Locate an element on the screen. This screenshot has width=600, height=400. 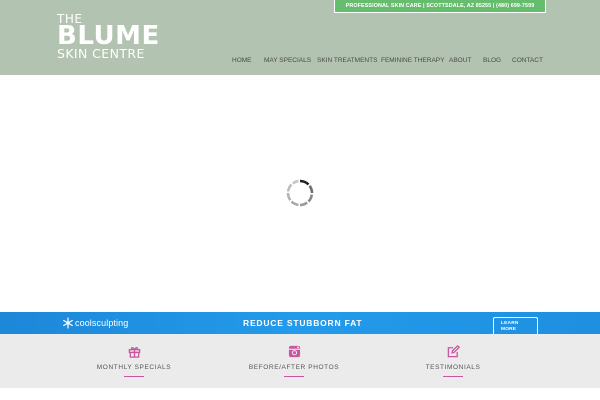
nav-item-feminine-therapy: FEMININE THERAPY is located at coordinates (412, 61).